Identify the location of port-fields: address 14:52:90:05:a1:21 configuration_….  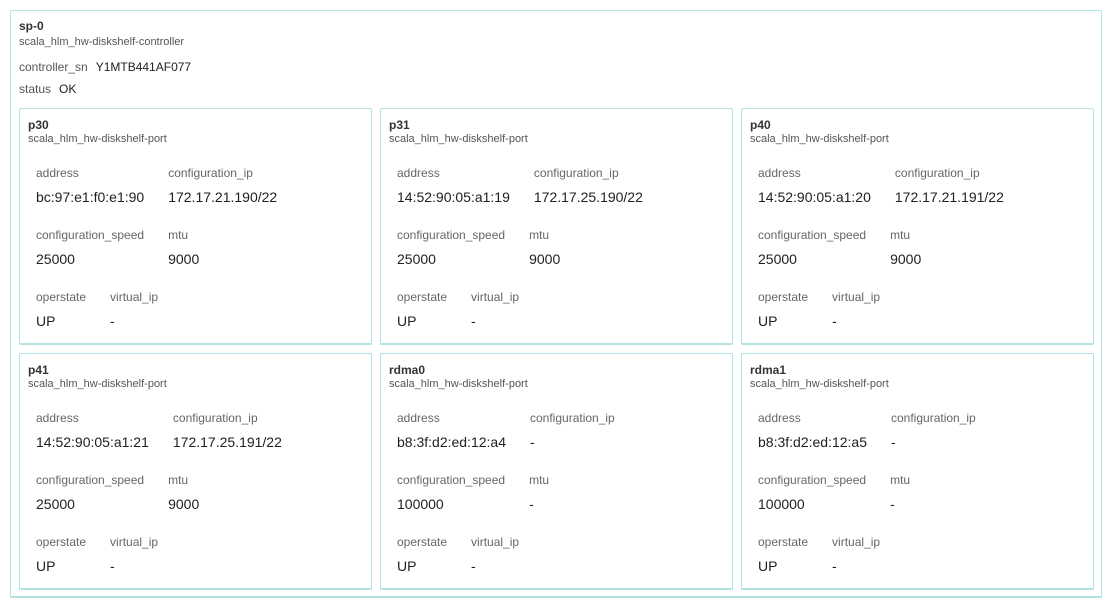
(199, 504).